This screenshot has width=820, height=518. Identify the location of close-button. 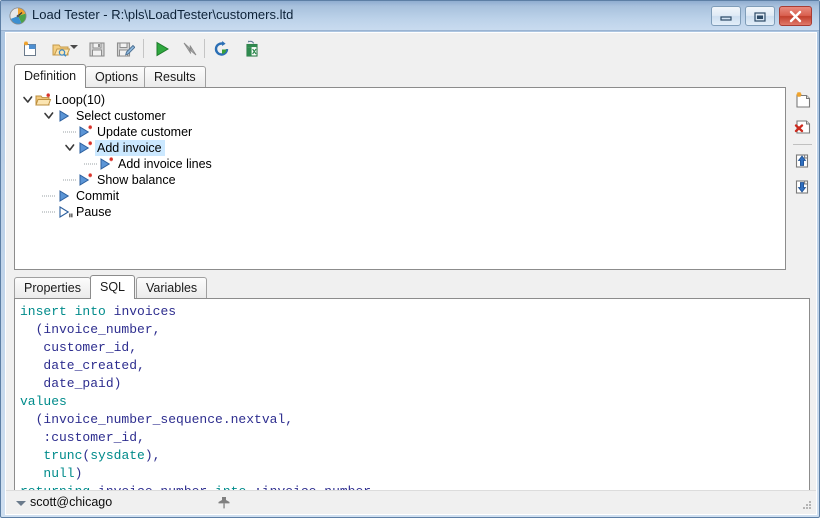
(795, 16).